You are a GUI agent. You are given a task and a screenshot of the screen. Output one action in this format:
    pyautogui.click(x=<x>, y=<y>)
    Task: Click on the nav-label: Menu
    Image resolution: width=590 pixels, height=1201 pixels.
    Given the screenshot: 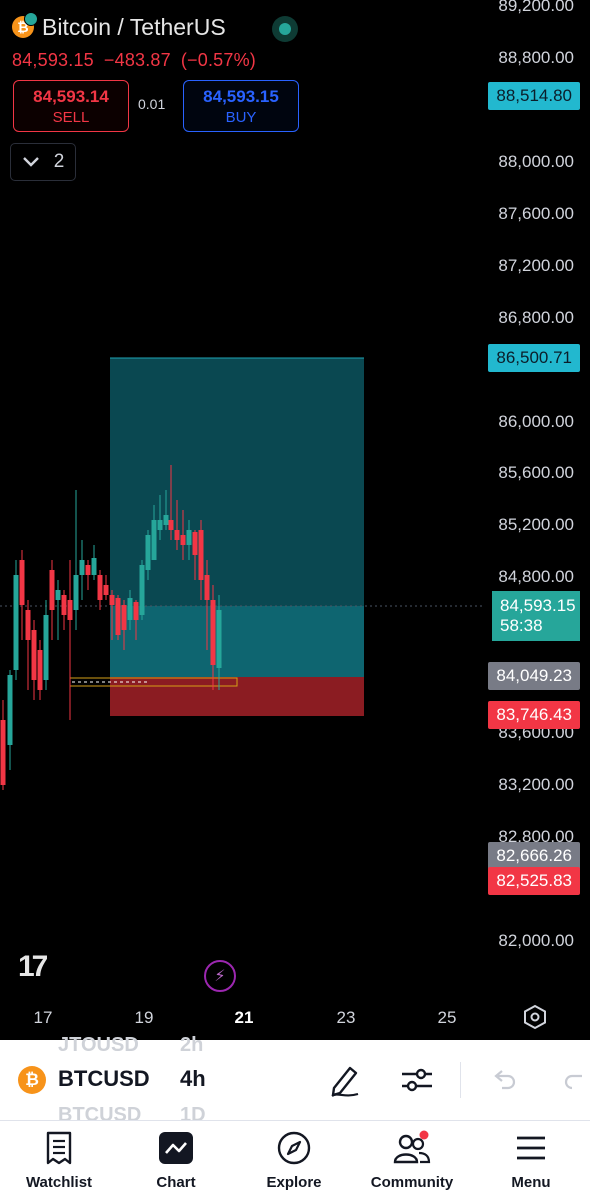 What is the action you would take?
    pyautogui.click(x=531, y=1182)
    